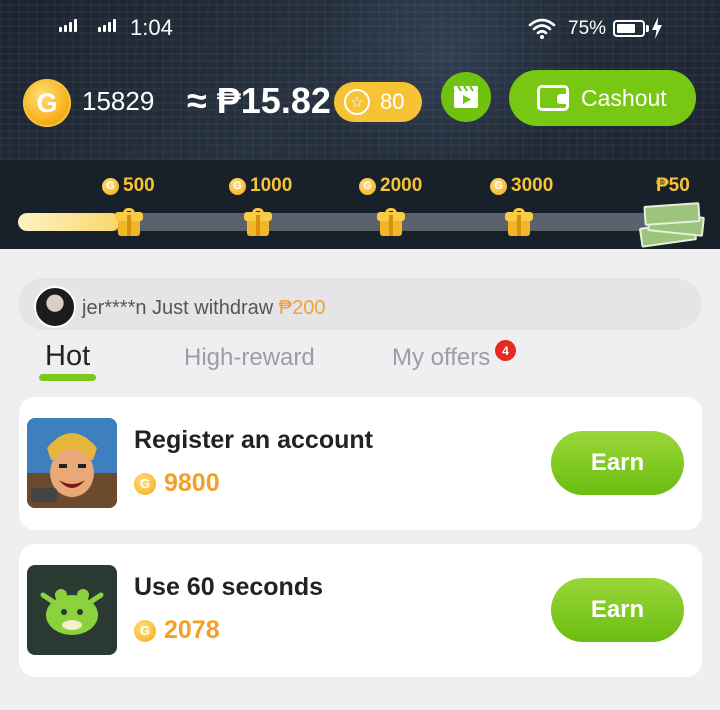 The image size is (720, 710). Describe the element at coordinates (521, 186) in the screenshot. I see `milestone-3000: G 3000` at that location.